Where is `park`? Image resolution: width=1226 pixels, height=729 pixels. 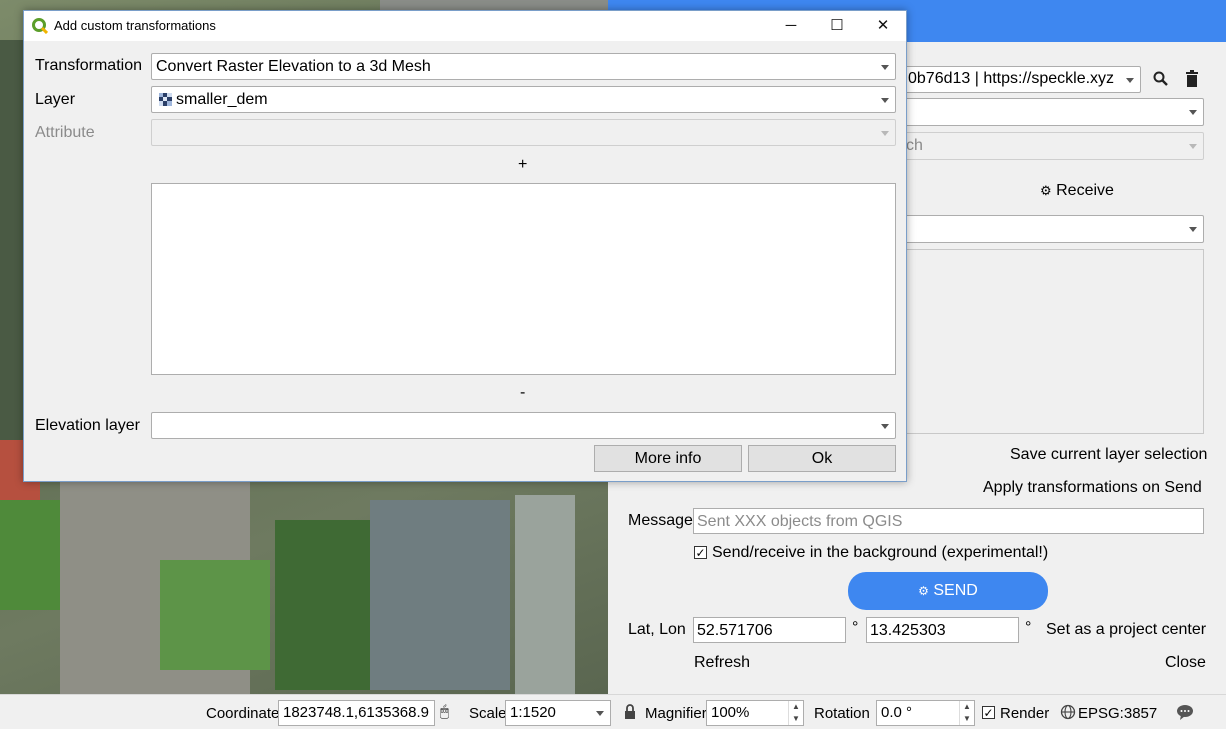 park is located at coordinates (215, 615).